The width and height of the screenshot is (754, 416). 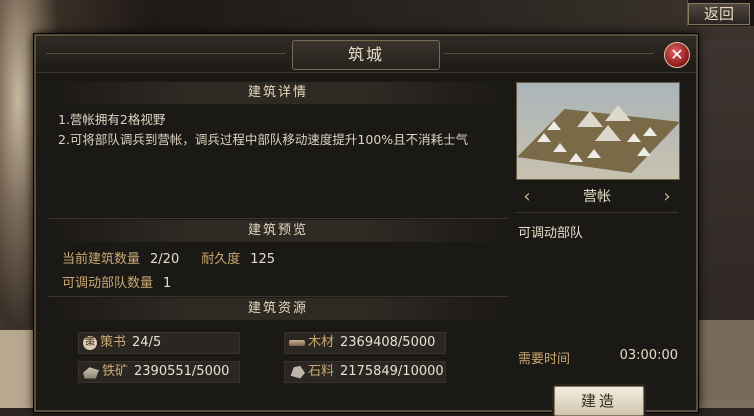 What do you see at coordinates (90, 342) in the screenshot?
I see `decree-icon: 策` at bounding box center [90, 342].